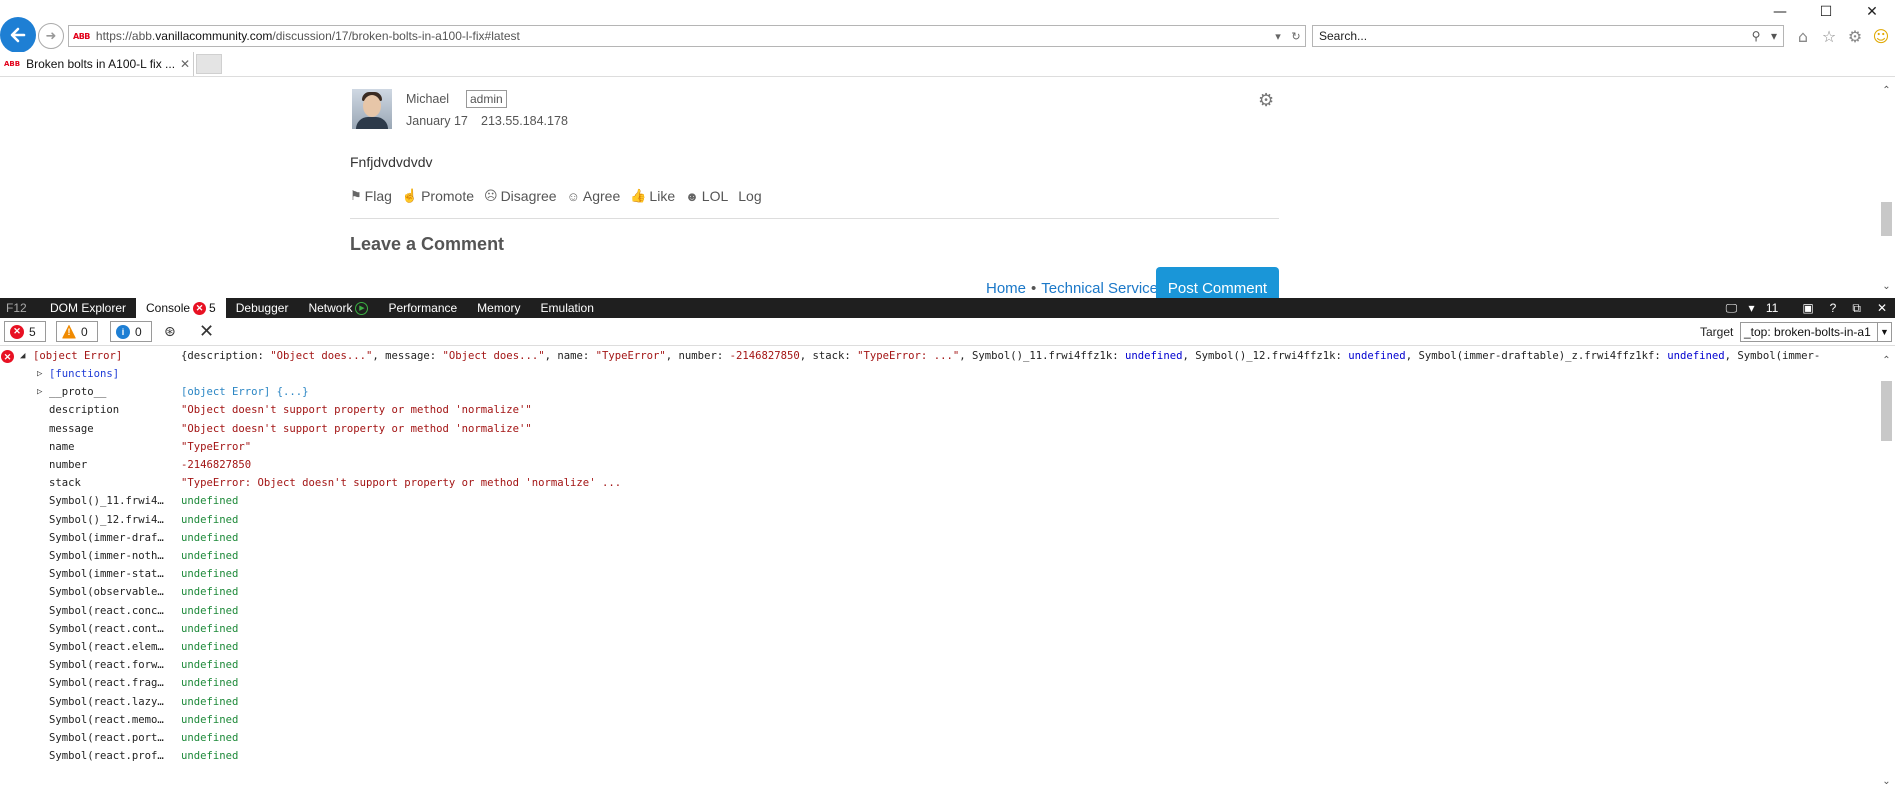 The width and height of the screenshot is (1895, 789). I want to click on comment-options-gear-icon: ⚙, so click(1266, 100).